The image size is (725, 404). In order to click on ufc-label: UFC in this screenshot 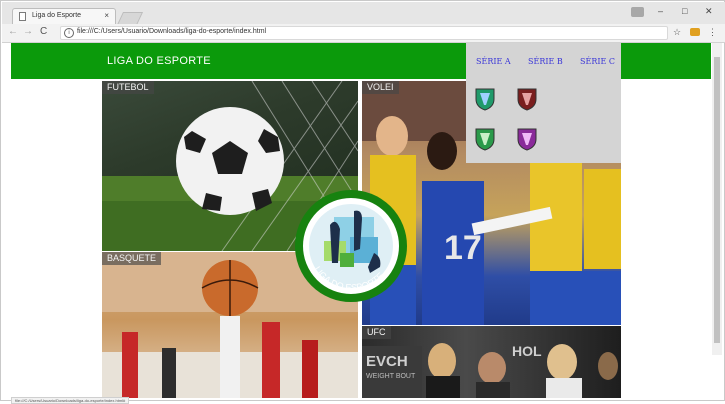, I will do `click(376, 332)`.